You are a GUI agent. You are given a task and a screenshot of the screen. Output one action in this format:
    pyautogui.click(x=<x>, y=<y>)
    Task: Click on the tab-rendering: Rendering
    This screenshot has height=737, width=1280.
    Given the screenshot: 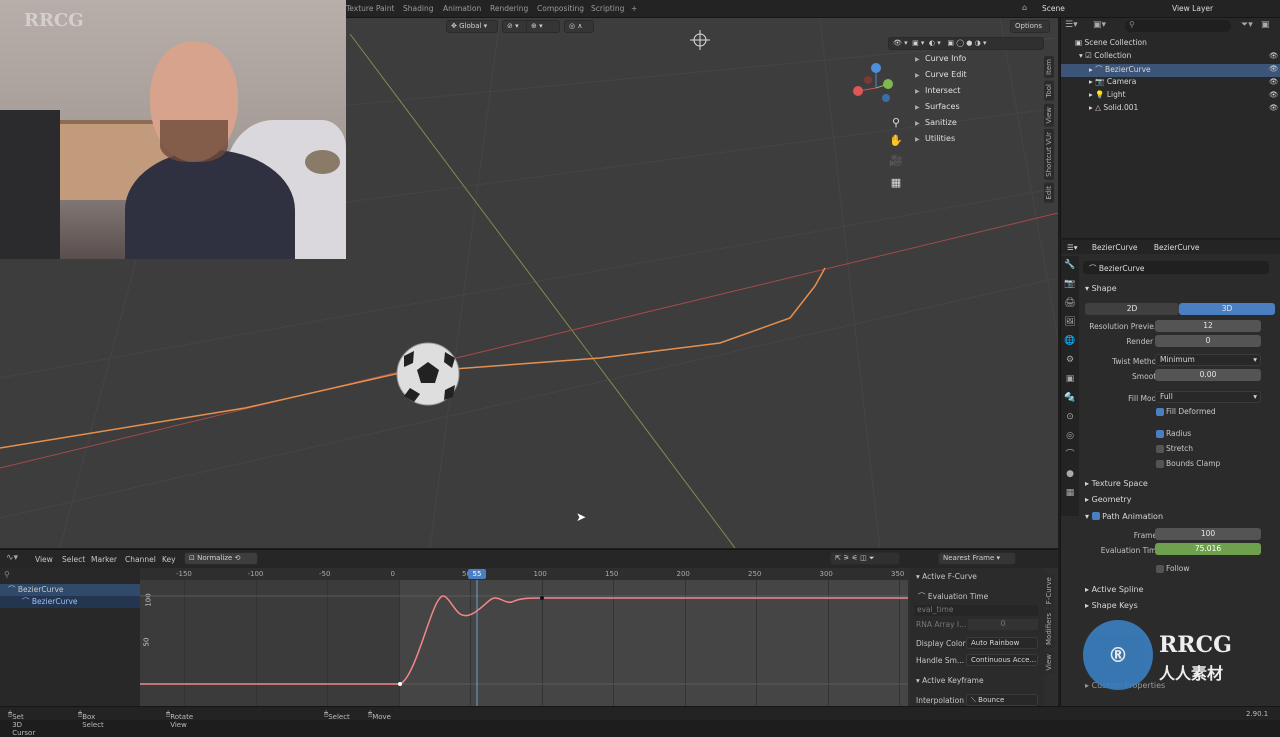 What is the action you would take?
    pyautogui.click(x=509, y=8)
    